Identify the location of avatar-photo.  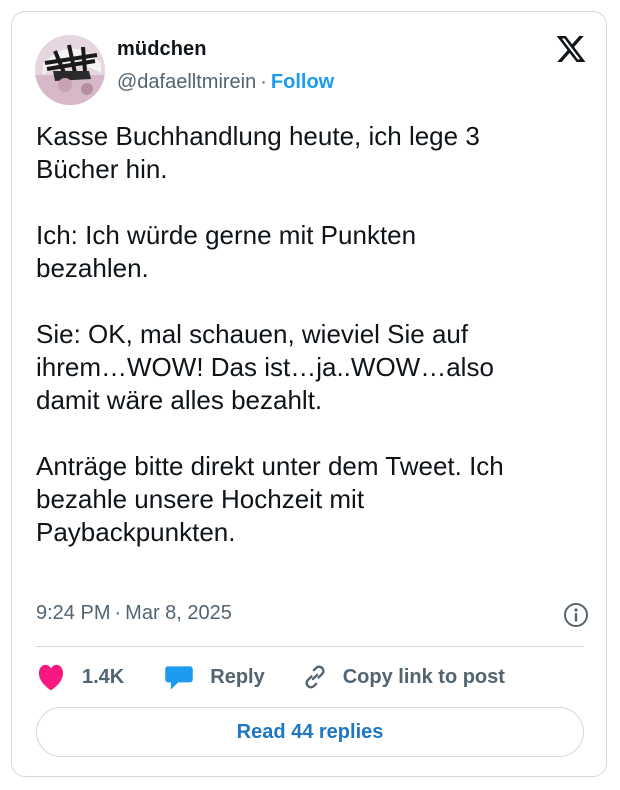
(70, 70).